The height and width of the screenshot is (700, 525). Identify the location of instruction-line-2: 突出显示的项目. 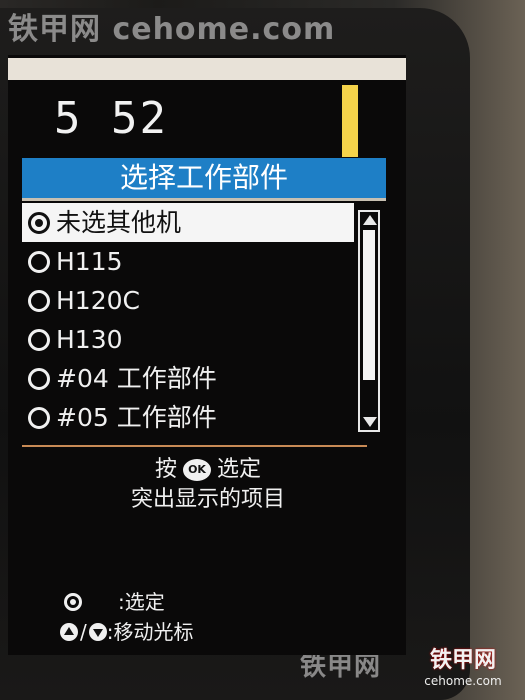
(207, 499).